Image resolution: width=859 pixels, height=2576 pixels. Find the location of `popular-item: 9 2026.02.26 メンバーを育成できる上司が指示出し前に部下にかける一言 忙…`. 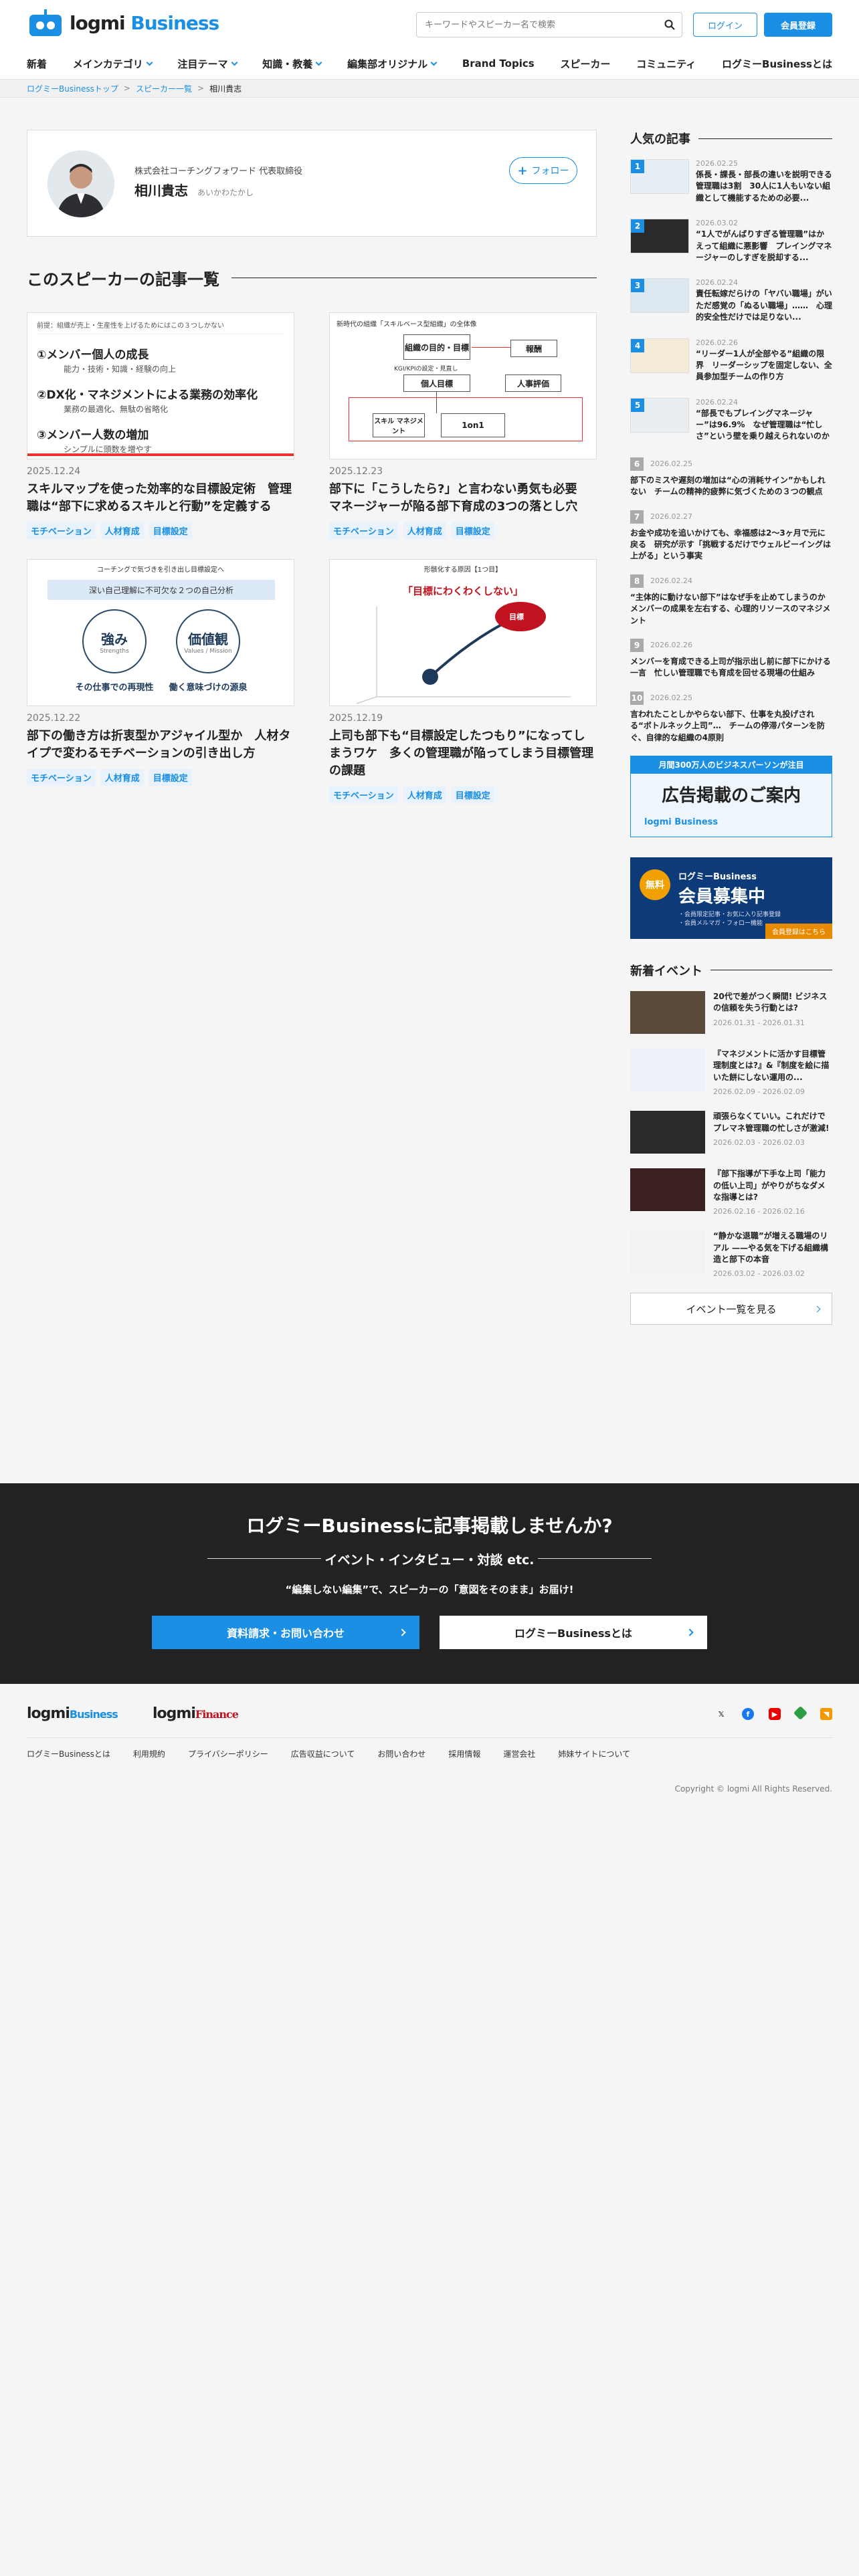

popular-item: 9 2026.02.26 メンバーを育成できる上司が指示出し前に部下にかける一言 忙… is located at coordinates (731, 658).